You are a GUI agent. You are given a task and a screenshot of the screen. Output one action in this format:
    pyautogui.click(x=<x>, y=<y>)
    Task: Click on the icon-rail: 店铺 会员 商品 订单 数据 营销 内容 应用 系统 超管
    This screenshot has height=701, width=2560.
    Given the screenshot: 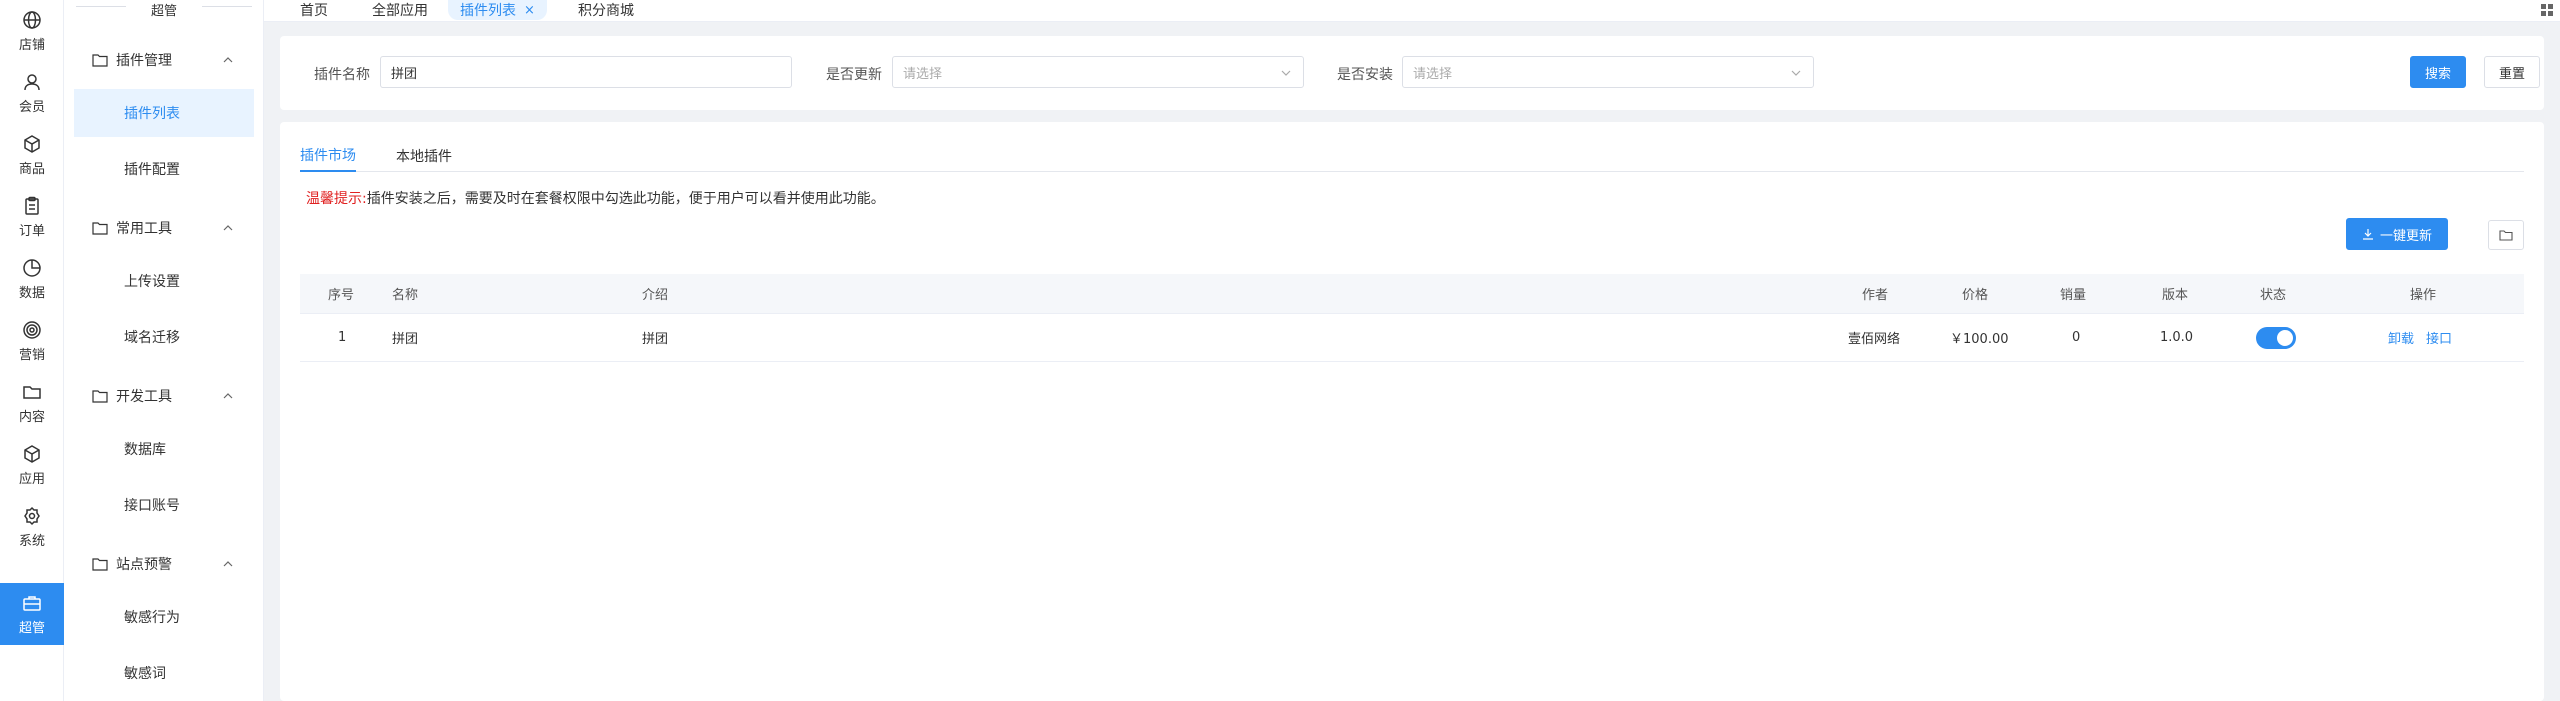 What is the action you would take?
    pyautogui.click(x=32, y=350)
    